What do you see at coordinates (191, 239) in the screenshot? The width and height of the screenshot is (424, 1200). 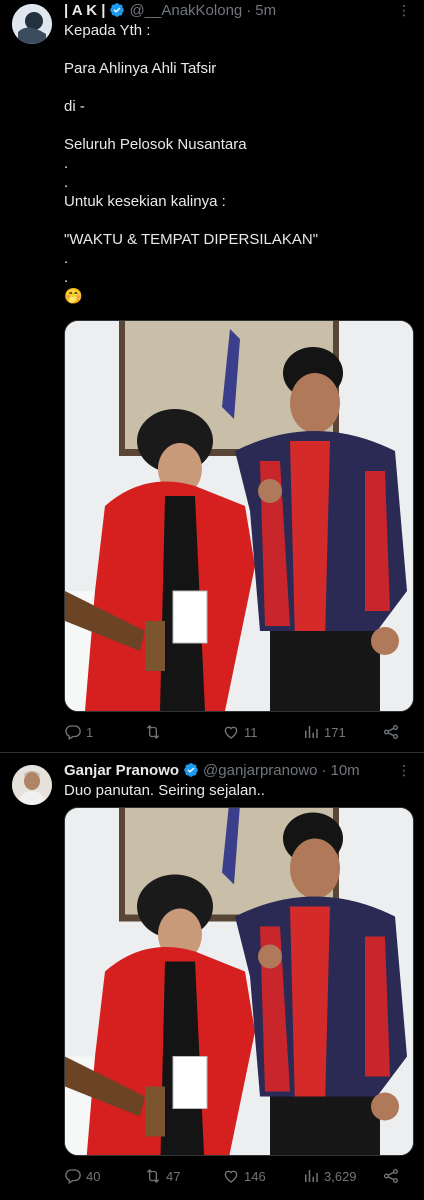 I see `tweet-text-line: "WAKTU & TEMPAT DIPERSILAKAN"` at bounding box center [191, 239].